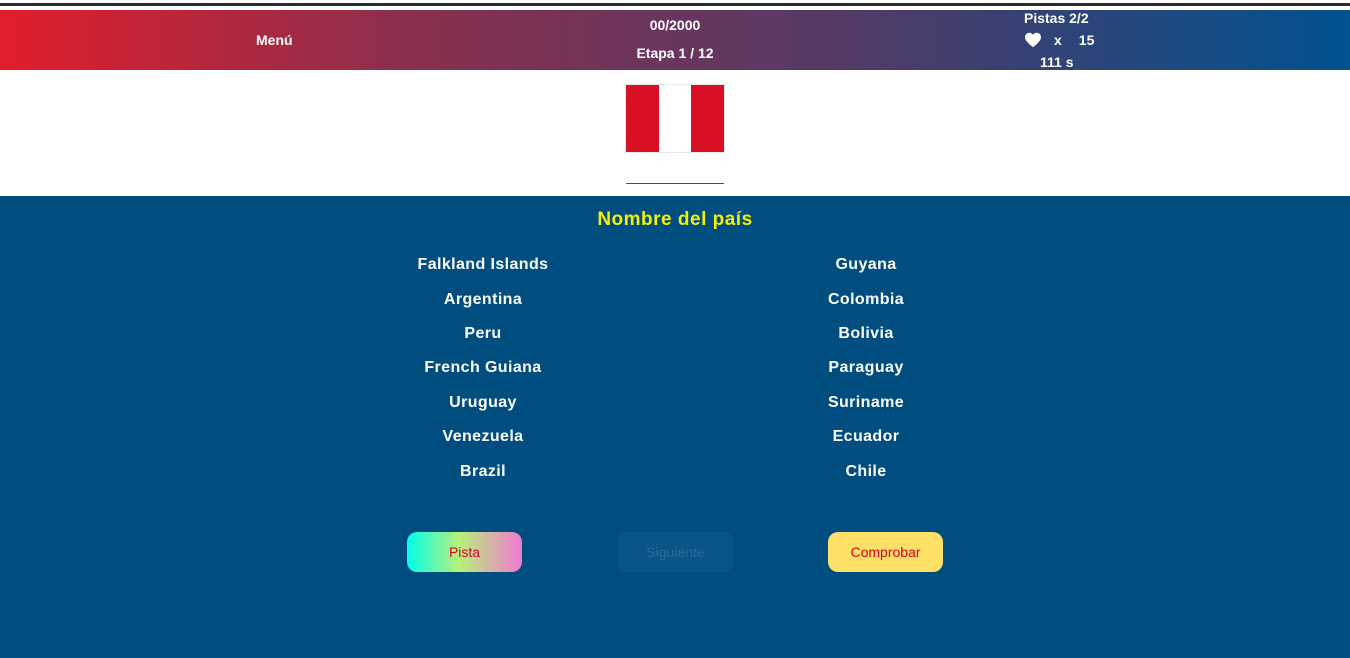 The height and width of the screenshot is (658, 1350). What do you see at coordinates (675, 219) in the screenshot?
I see `question-title: Nombre del país` at bounding box center [675, 219].